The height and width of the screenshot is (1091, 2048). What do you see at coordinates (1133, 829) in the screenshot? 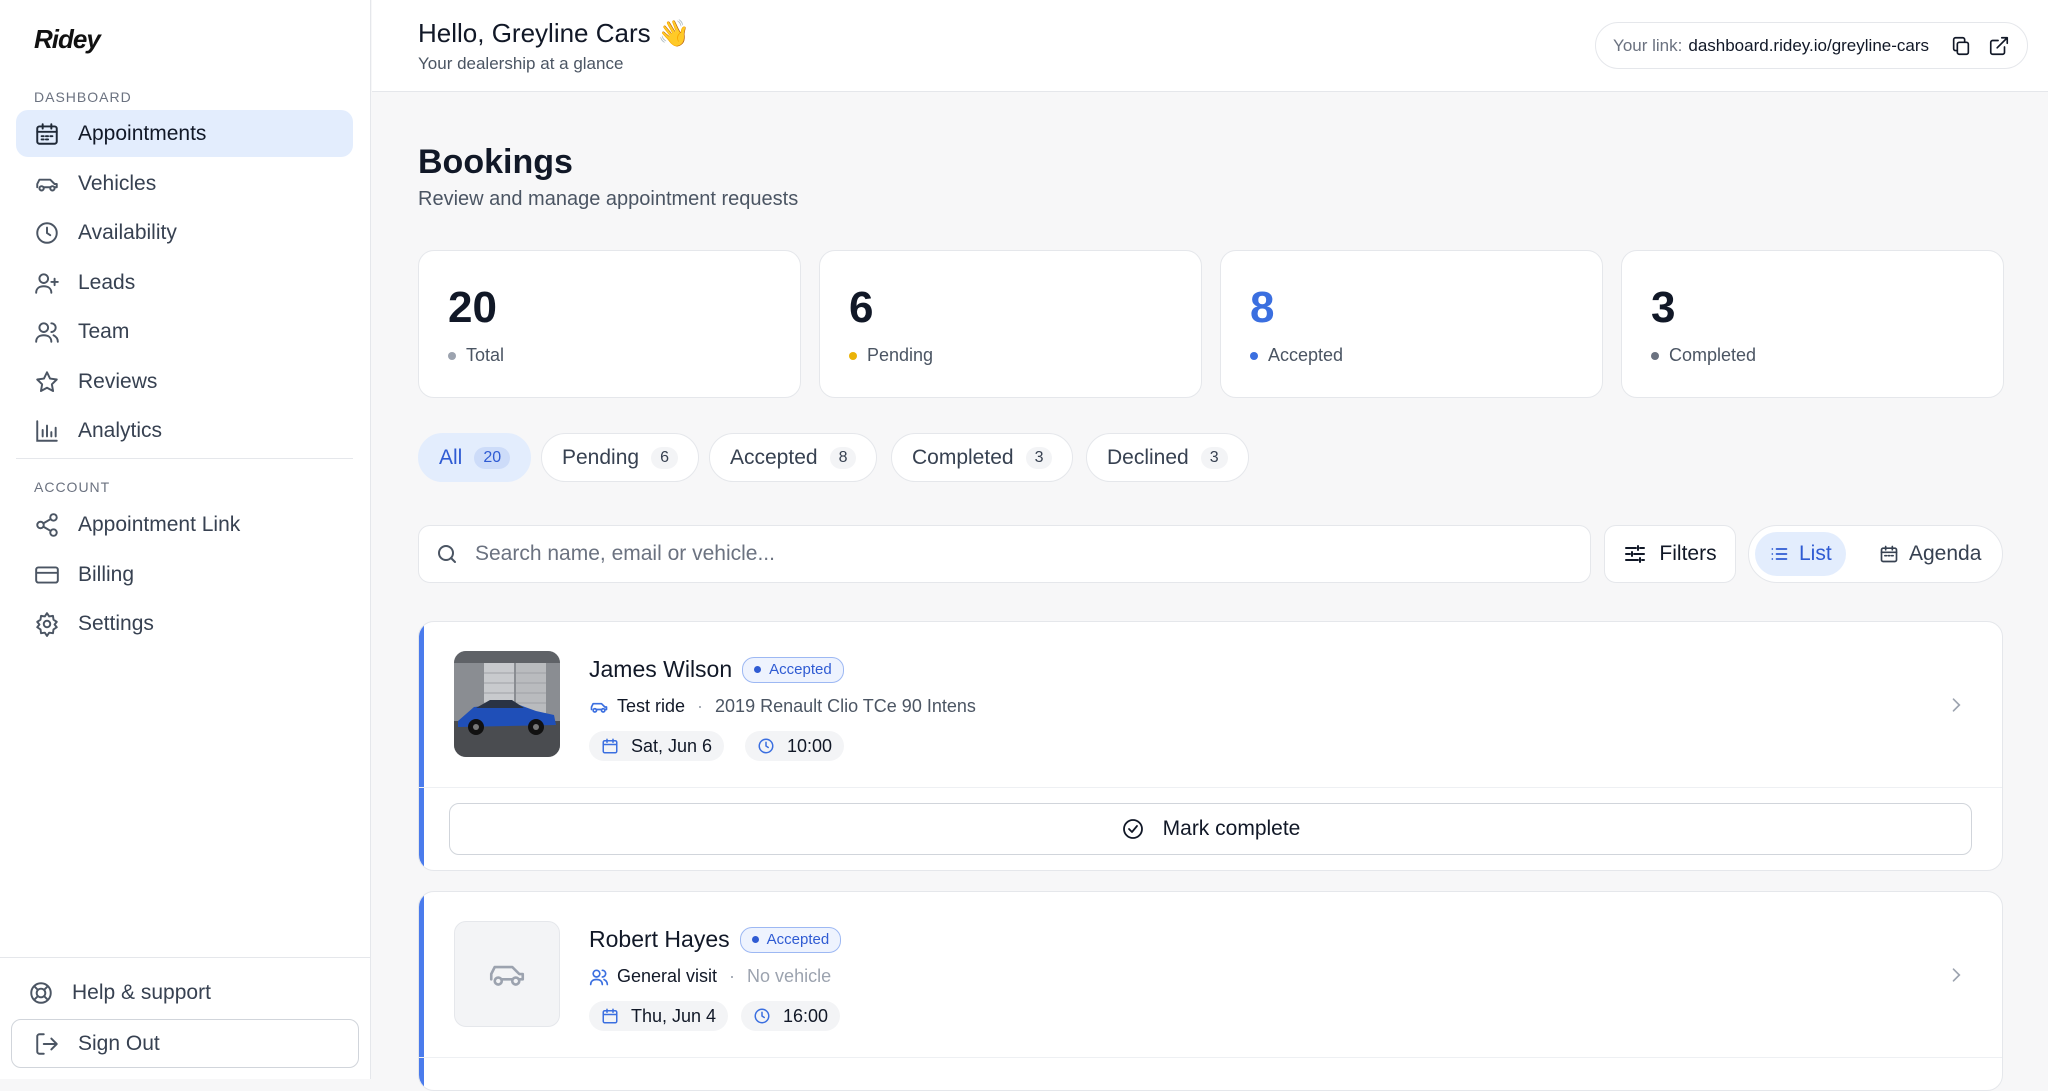
I see `check-circle-icon` at bounding box center [1133, 829].